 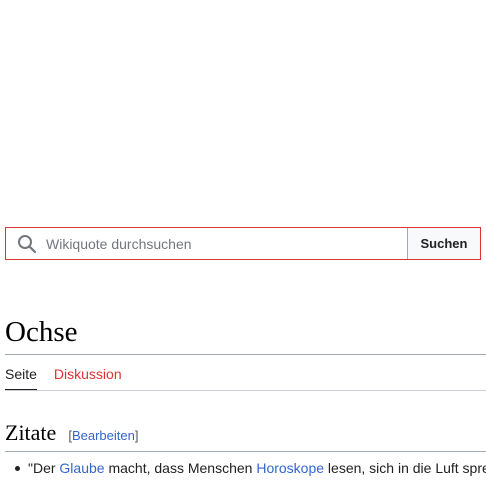 I want to click on quote-text: macht, dass Menschen, so click(x=180, y=468).